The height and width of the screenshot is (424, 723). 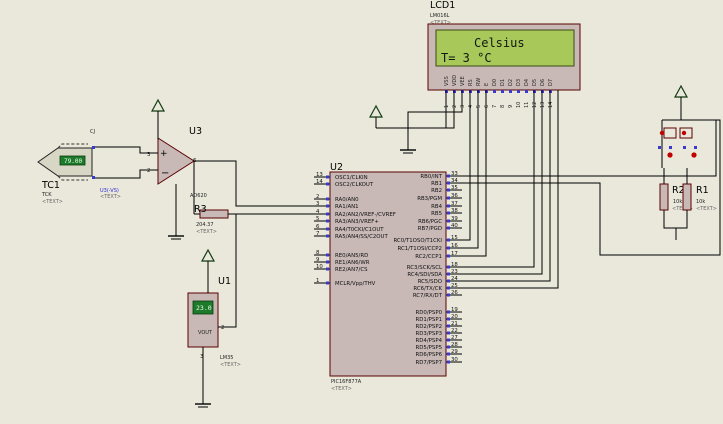 What do you see at coordinates (206, 232) in the screenshot?
I see `r3-text-tag: <TEXT>` at bounding box center [206, 232].